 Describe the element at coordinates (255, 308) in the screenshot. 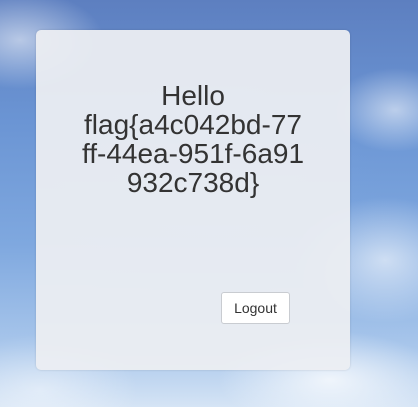

I see `logout-button: Logout` at that location.